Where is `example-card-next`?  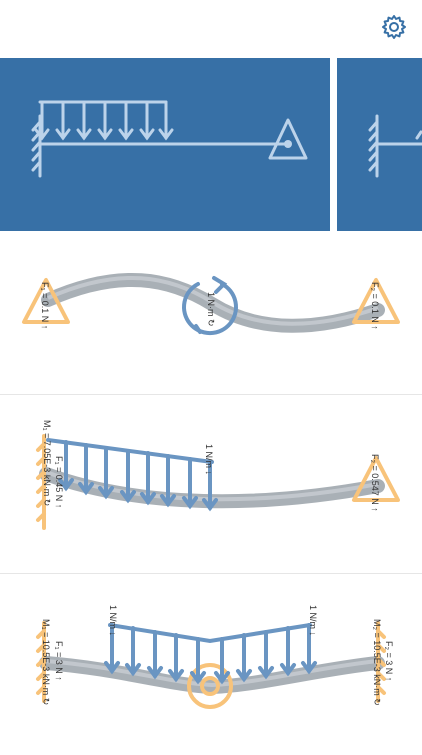 example-card-next is located at coordinates (379, 144).